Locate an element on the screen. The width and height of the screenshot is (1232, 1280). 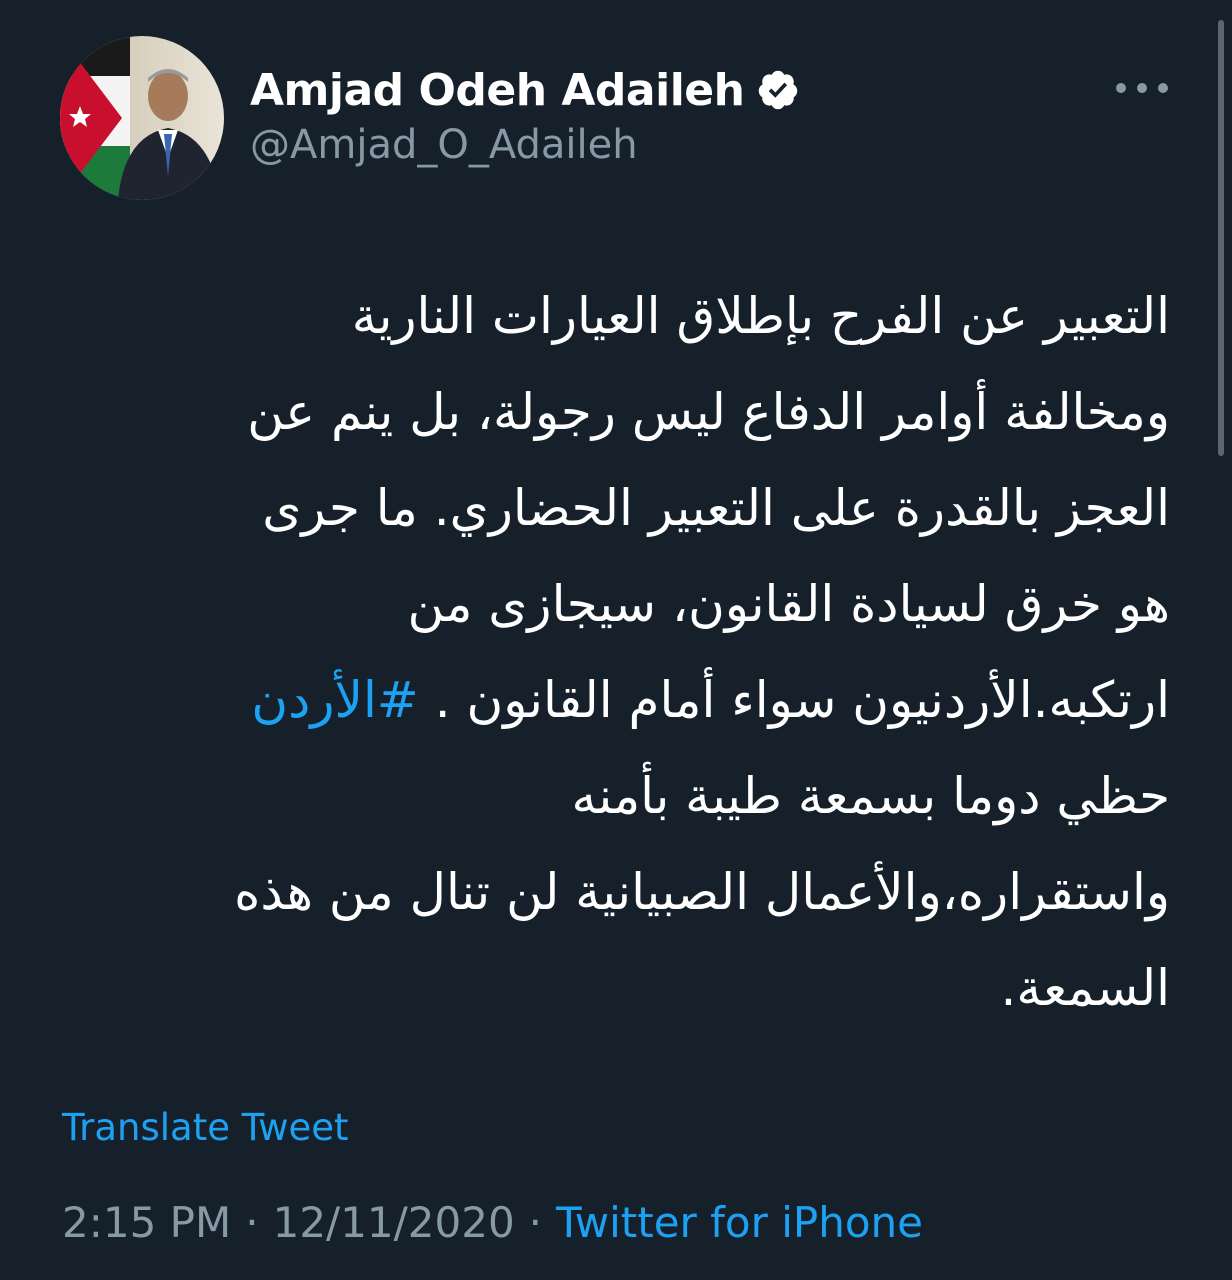
display-name-text: Amjad Odeh Adaileh is located at coordinates (497, 90).